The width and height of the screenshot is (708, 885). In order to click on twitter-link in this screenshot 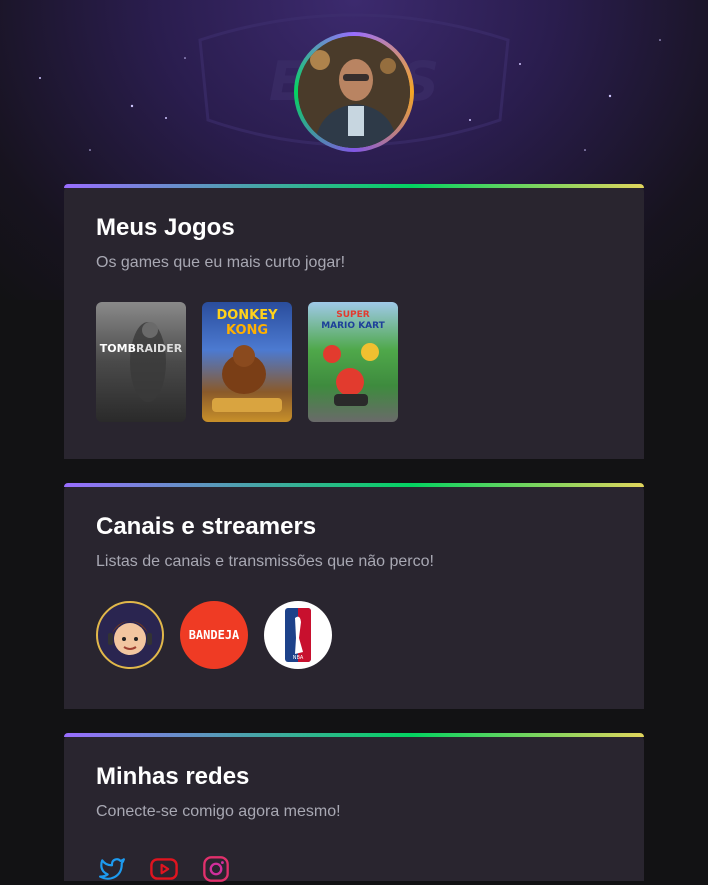, I will do `click(112, 869)`.